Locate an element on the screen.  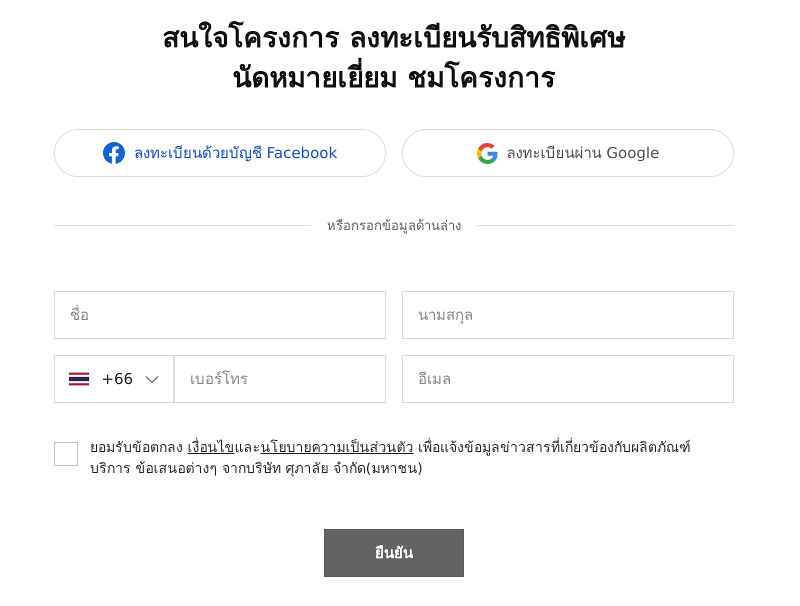
google-login-button: ลงทะเบียนผ่าน Google is located at coordinates (568, 153).